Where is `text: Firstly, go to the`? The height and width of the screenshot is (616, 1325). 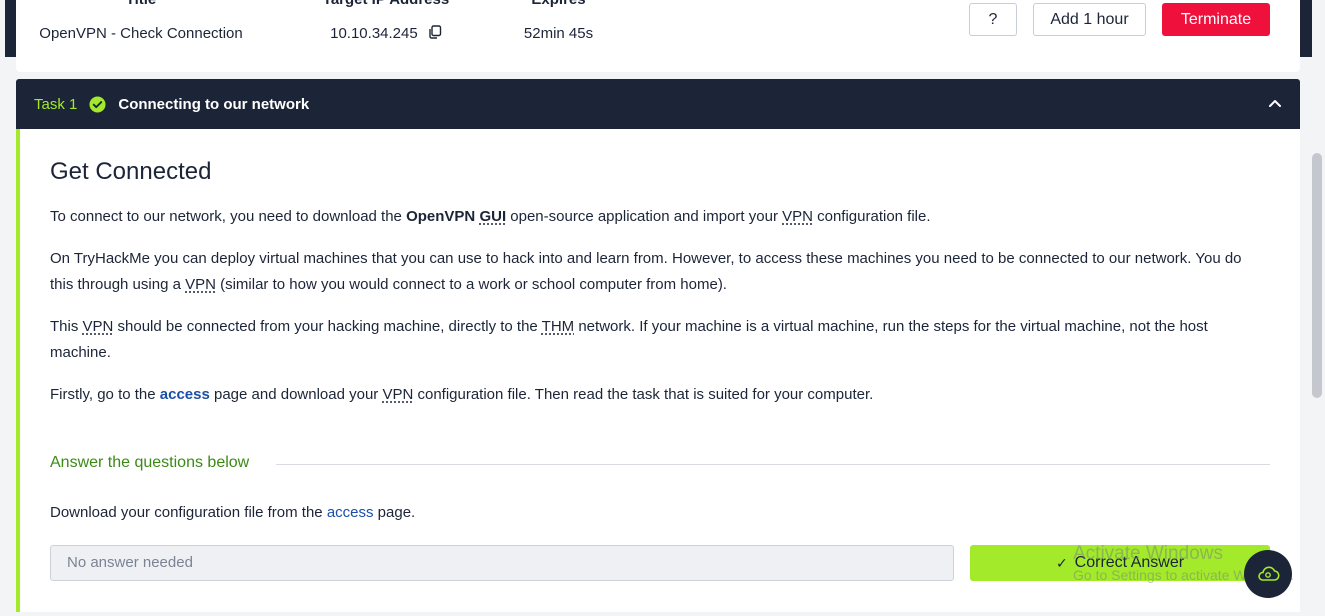 text: Firstly, go to the is located at coordinates (105, 394).